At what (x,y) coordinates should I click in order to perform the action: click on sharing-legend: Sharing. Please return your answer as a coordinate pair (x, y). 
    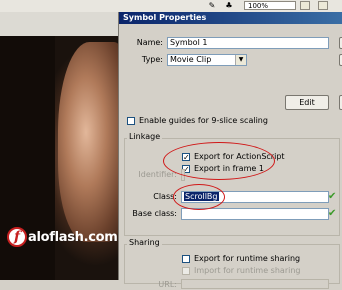
    Looking at the image, I should click on (144, 243).